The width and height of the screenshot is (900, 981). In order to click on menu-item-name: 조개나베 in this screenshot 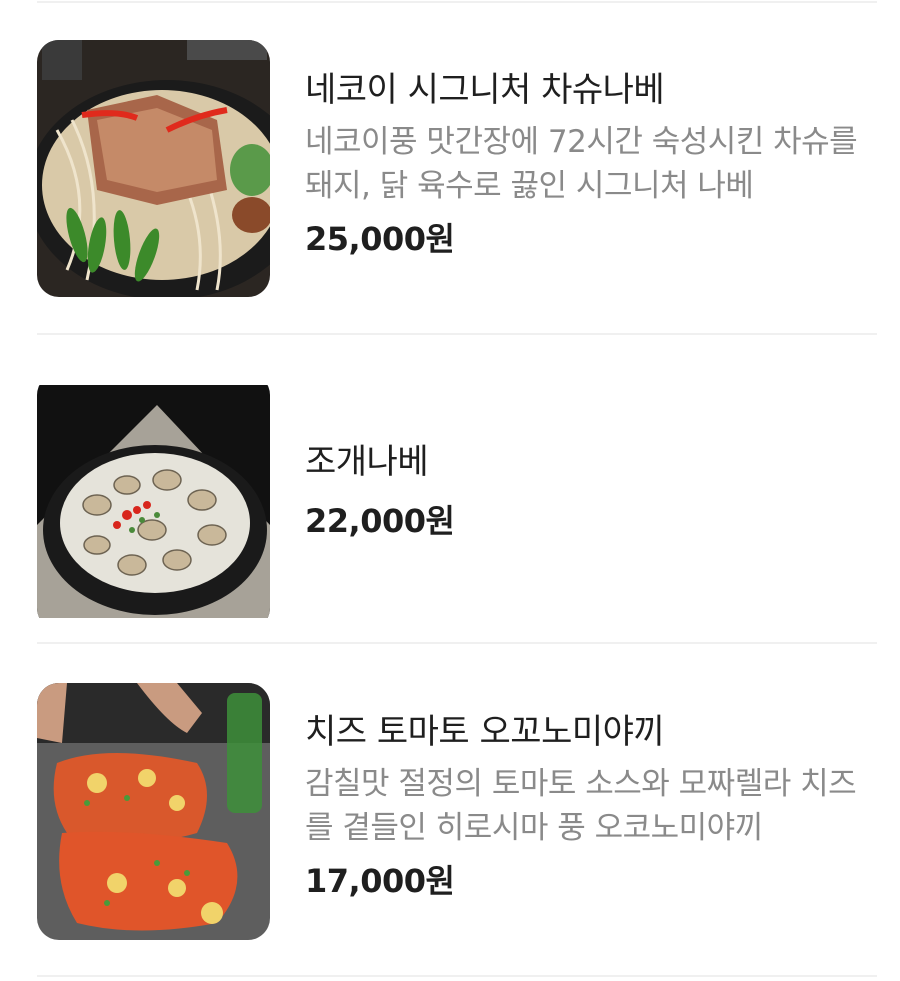, I will do `click(585, 462)`.